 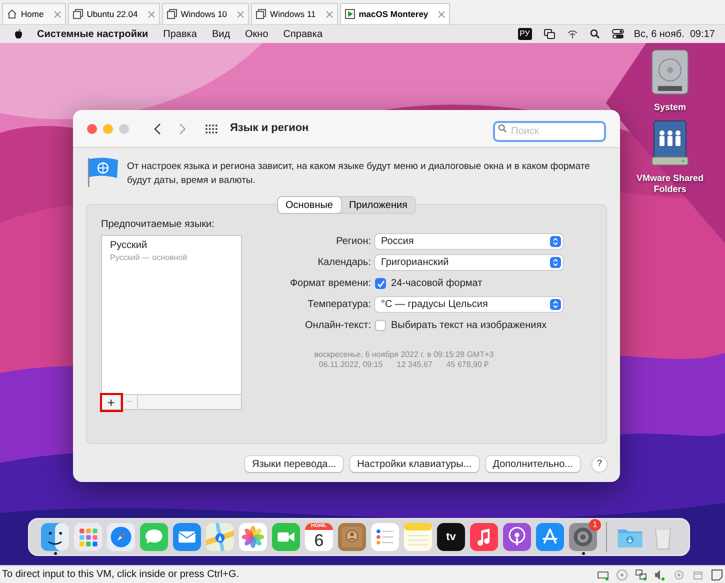 I want to click on network-icon, so click(x=641, y=574).